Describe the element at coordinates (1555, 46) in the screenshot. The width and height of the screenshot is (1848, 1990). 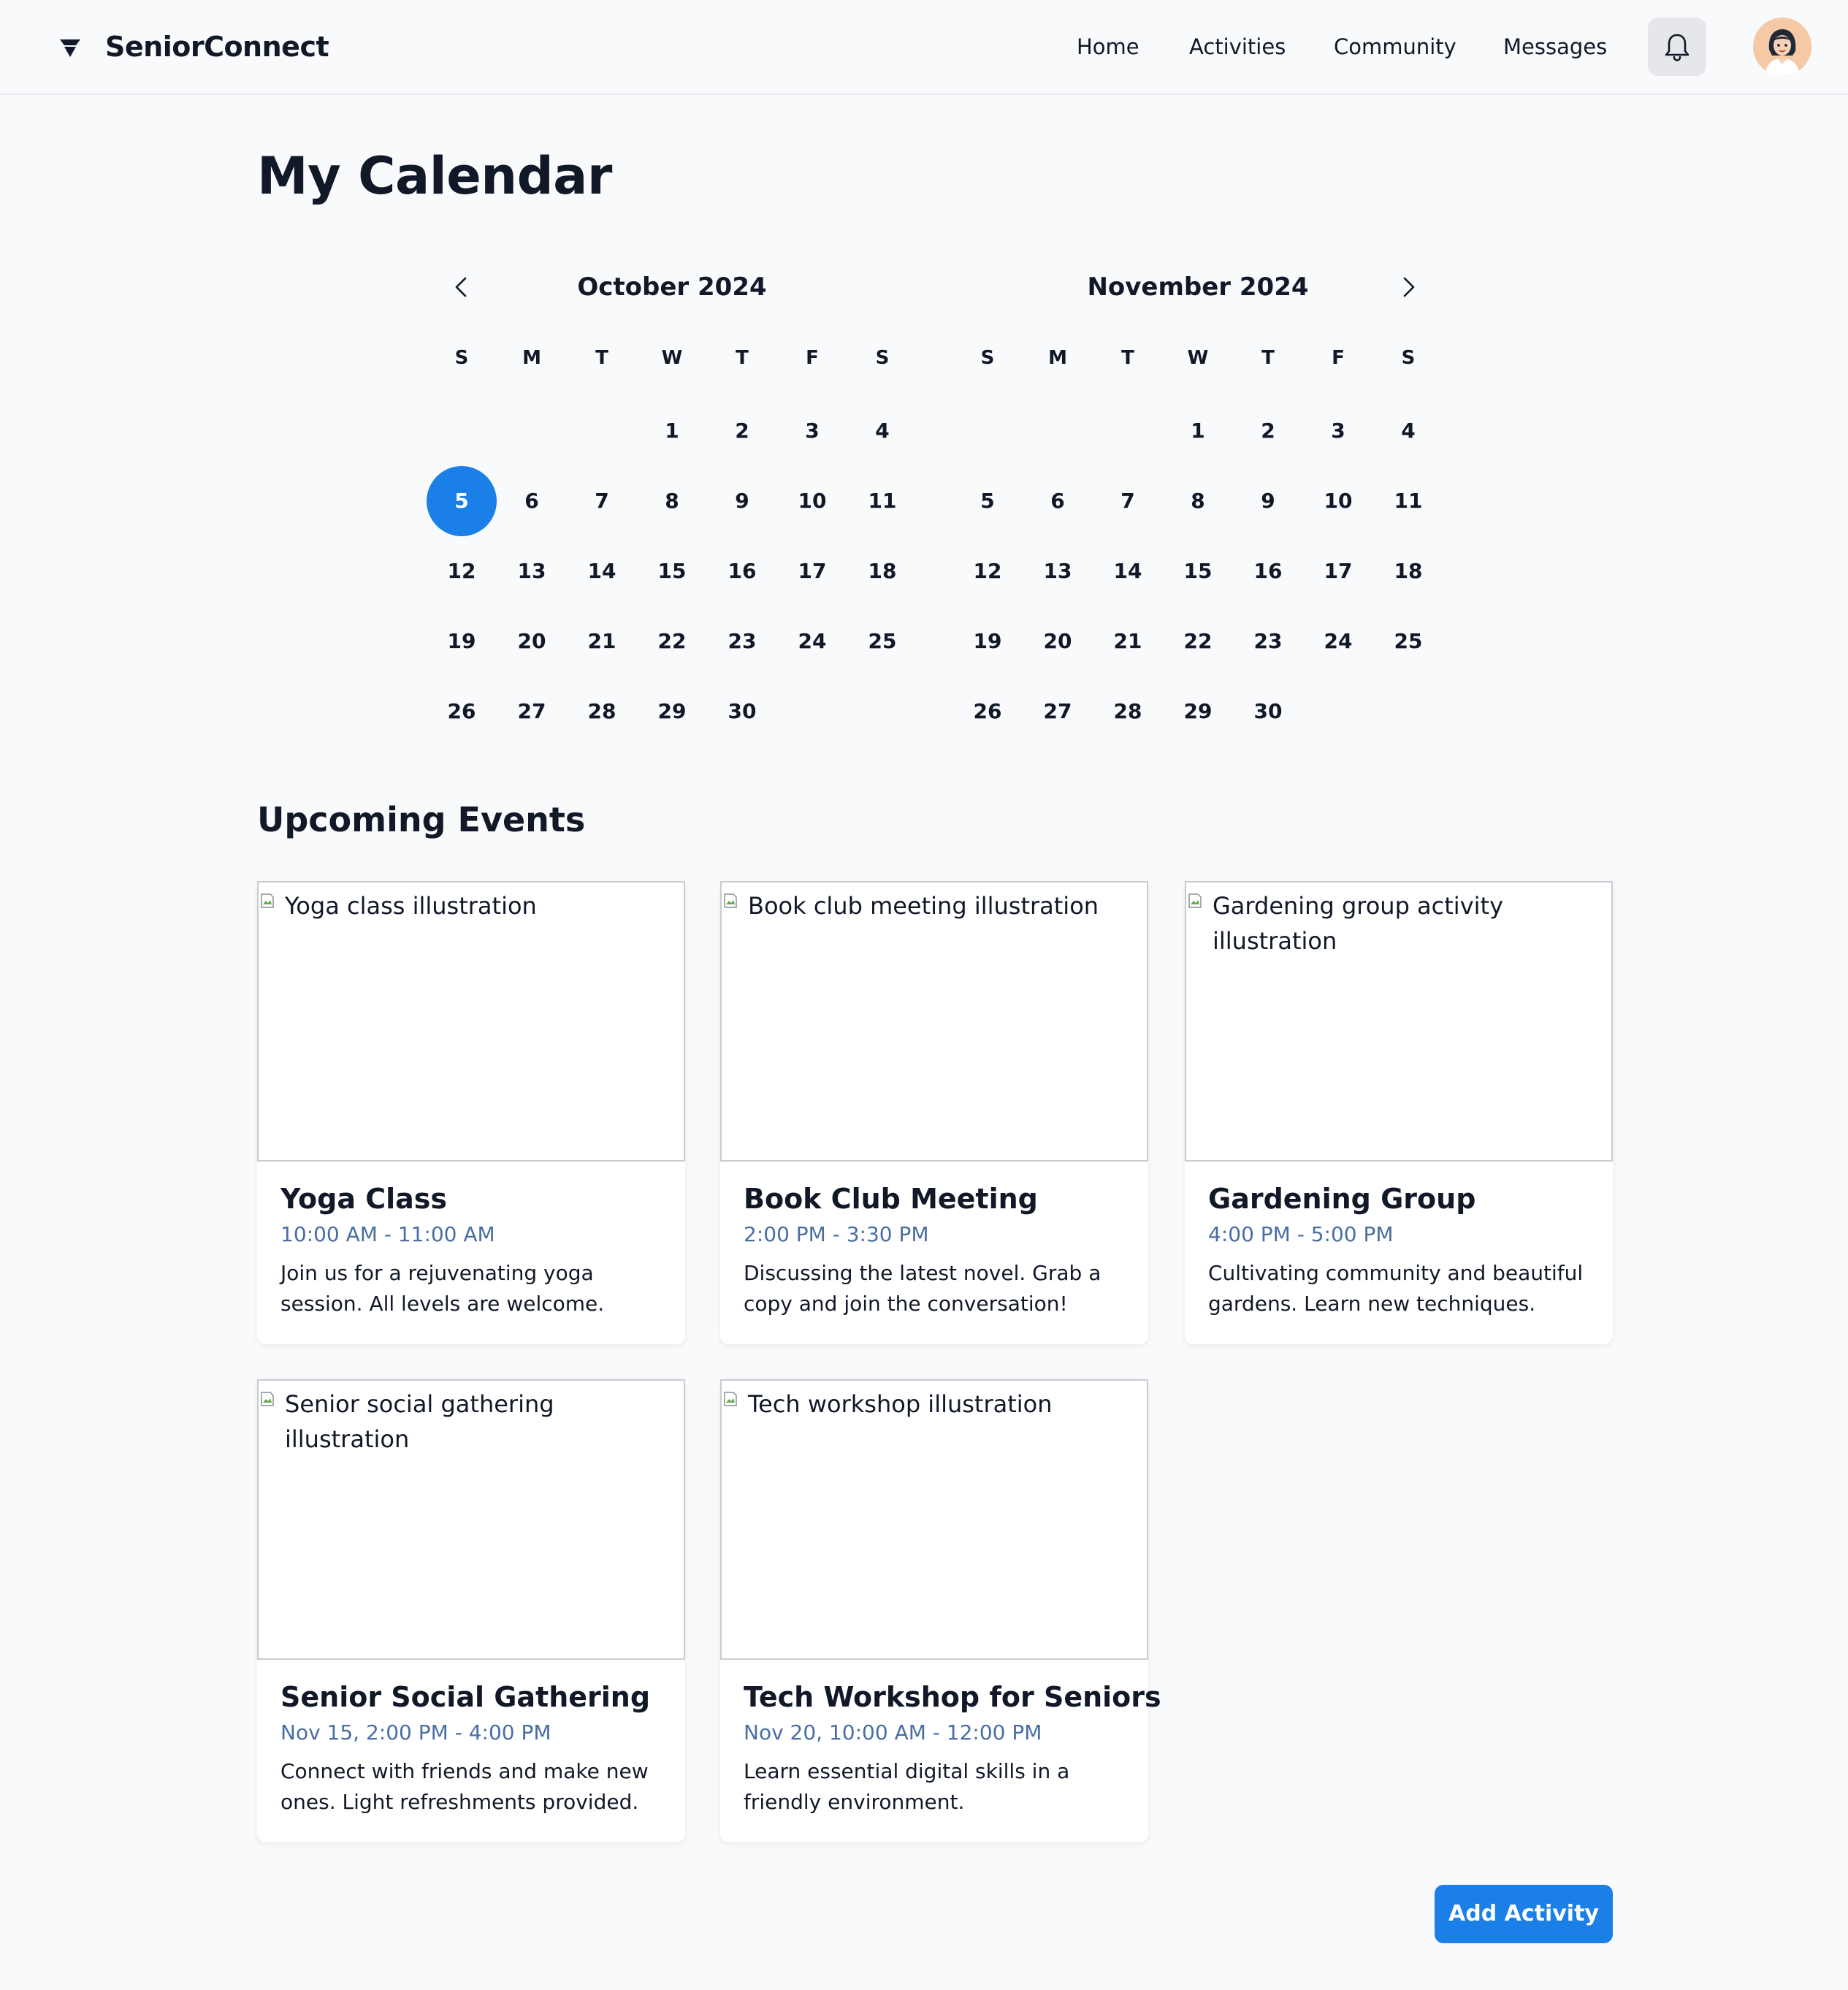
I see `nav-messages: Messages` at that location.